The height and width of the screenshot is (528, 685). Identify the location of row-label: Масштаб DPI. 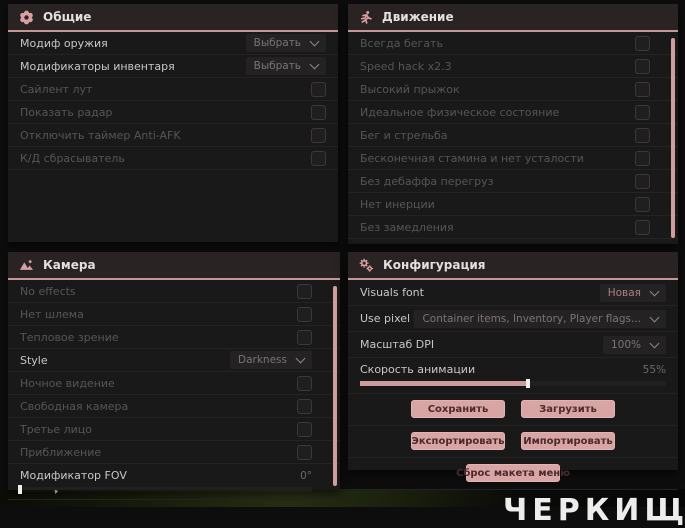
(397, 344).